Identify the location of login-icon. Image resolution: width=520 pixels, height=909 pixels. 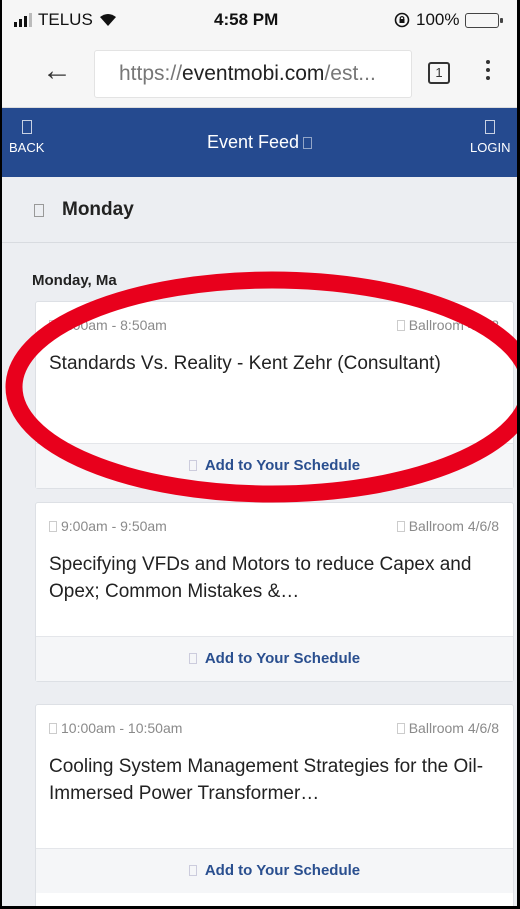
(490, 127).